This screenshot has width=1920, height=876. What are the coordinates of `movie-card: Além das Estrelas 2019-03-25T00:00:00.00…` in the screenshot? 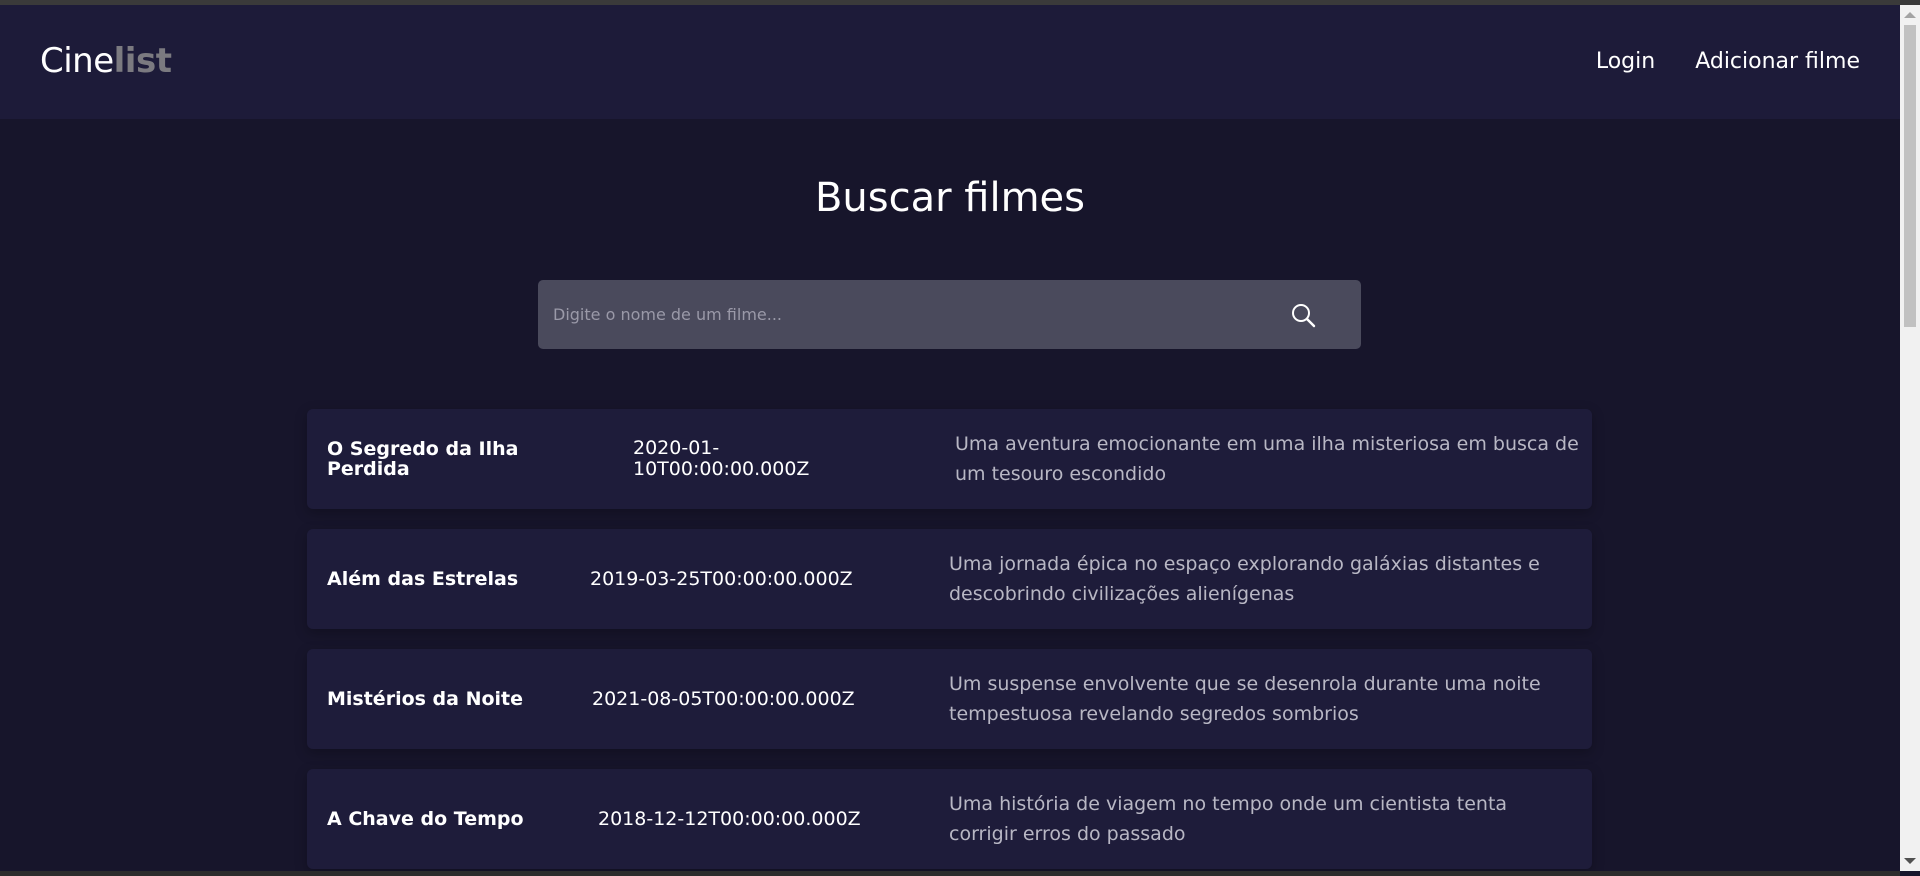 It's located at (949, 579).